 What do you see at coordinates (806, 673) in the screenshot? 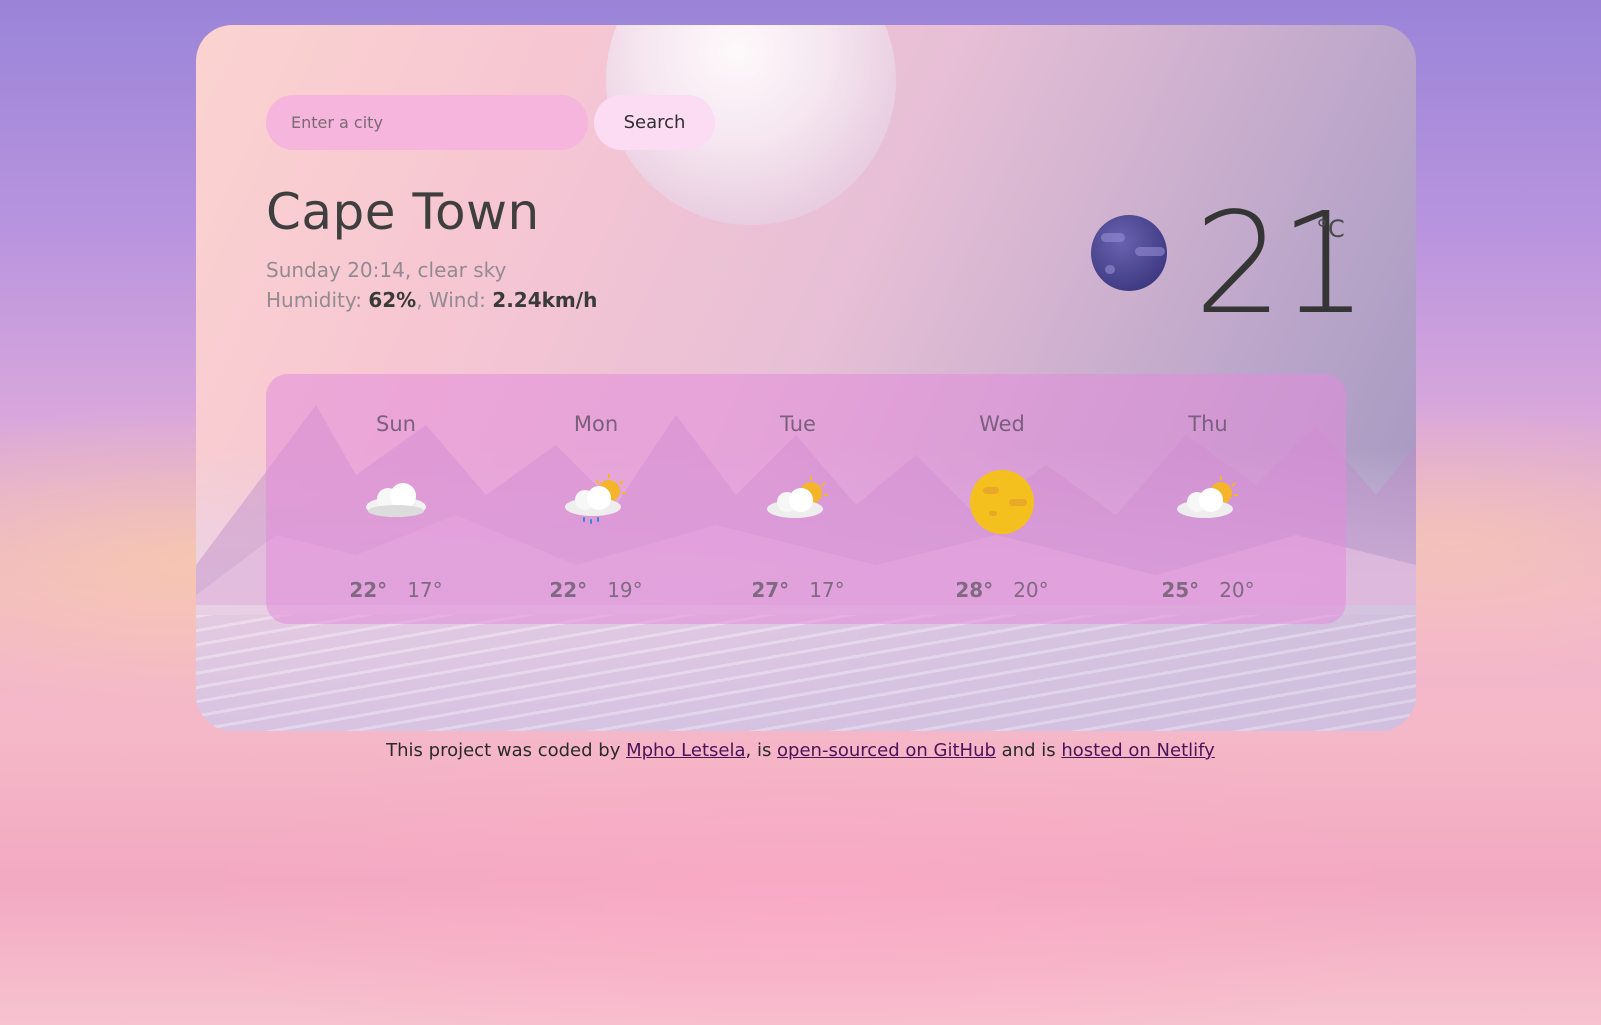
I see `water-reflection` at bounding box center [806, 673].